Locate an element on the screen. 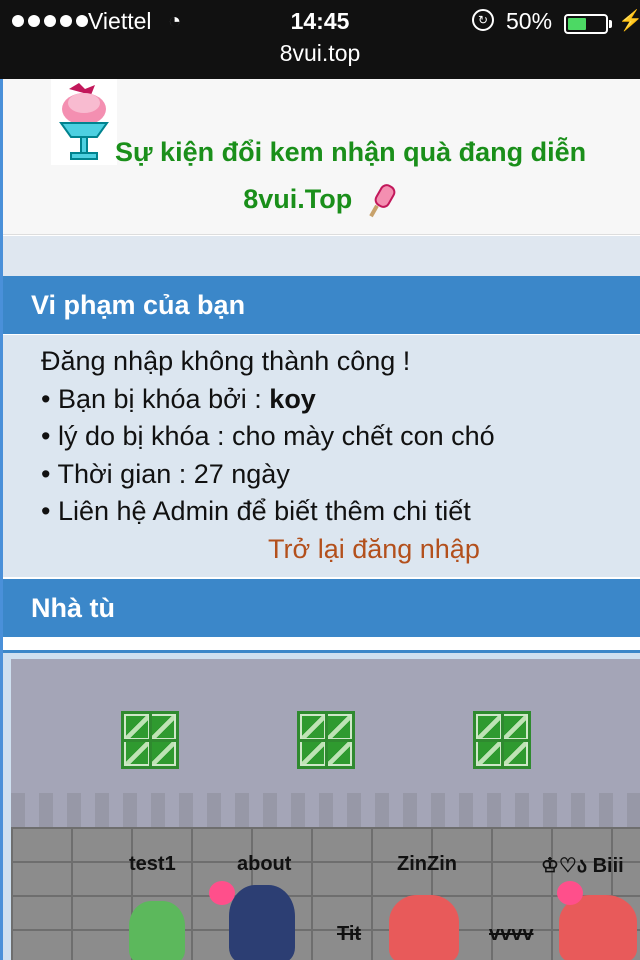 This screenshot has height=960, width=640. charging-icon: ⚡ is located at coordinates (629, 21).